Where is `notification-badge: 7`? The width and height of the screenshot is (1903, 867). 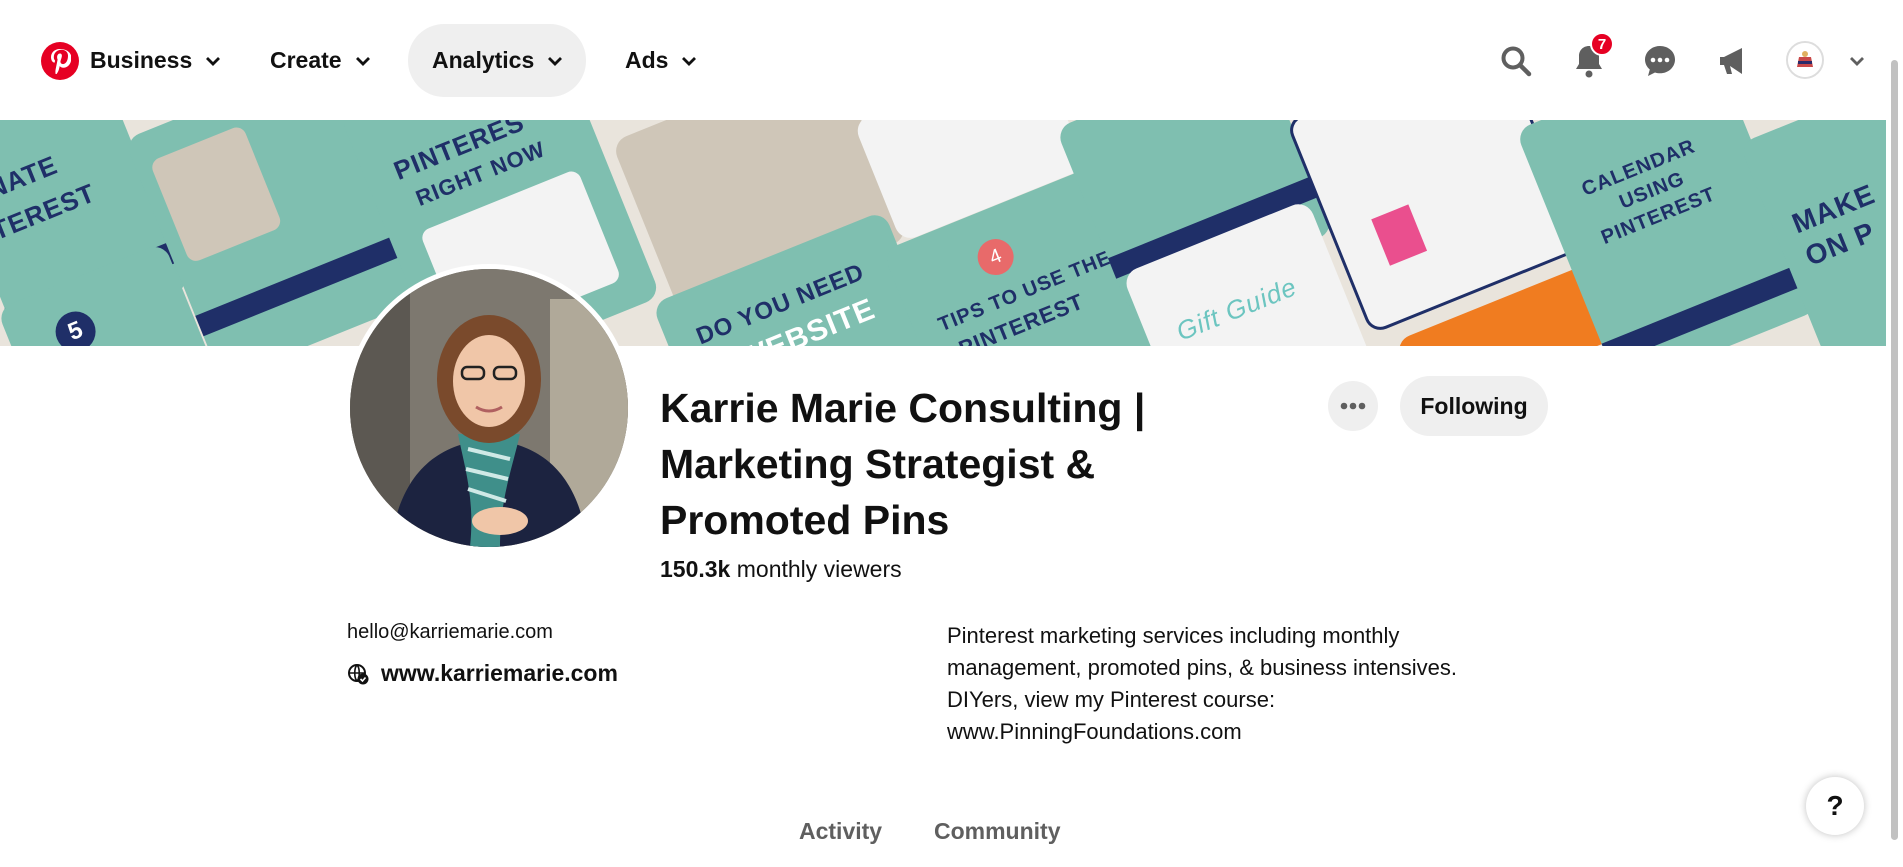 notification-badge: 7 is located at coordinates (1602, 44).